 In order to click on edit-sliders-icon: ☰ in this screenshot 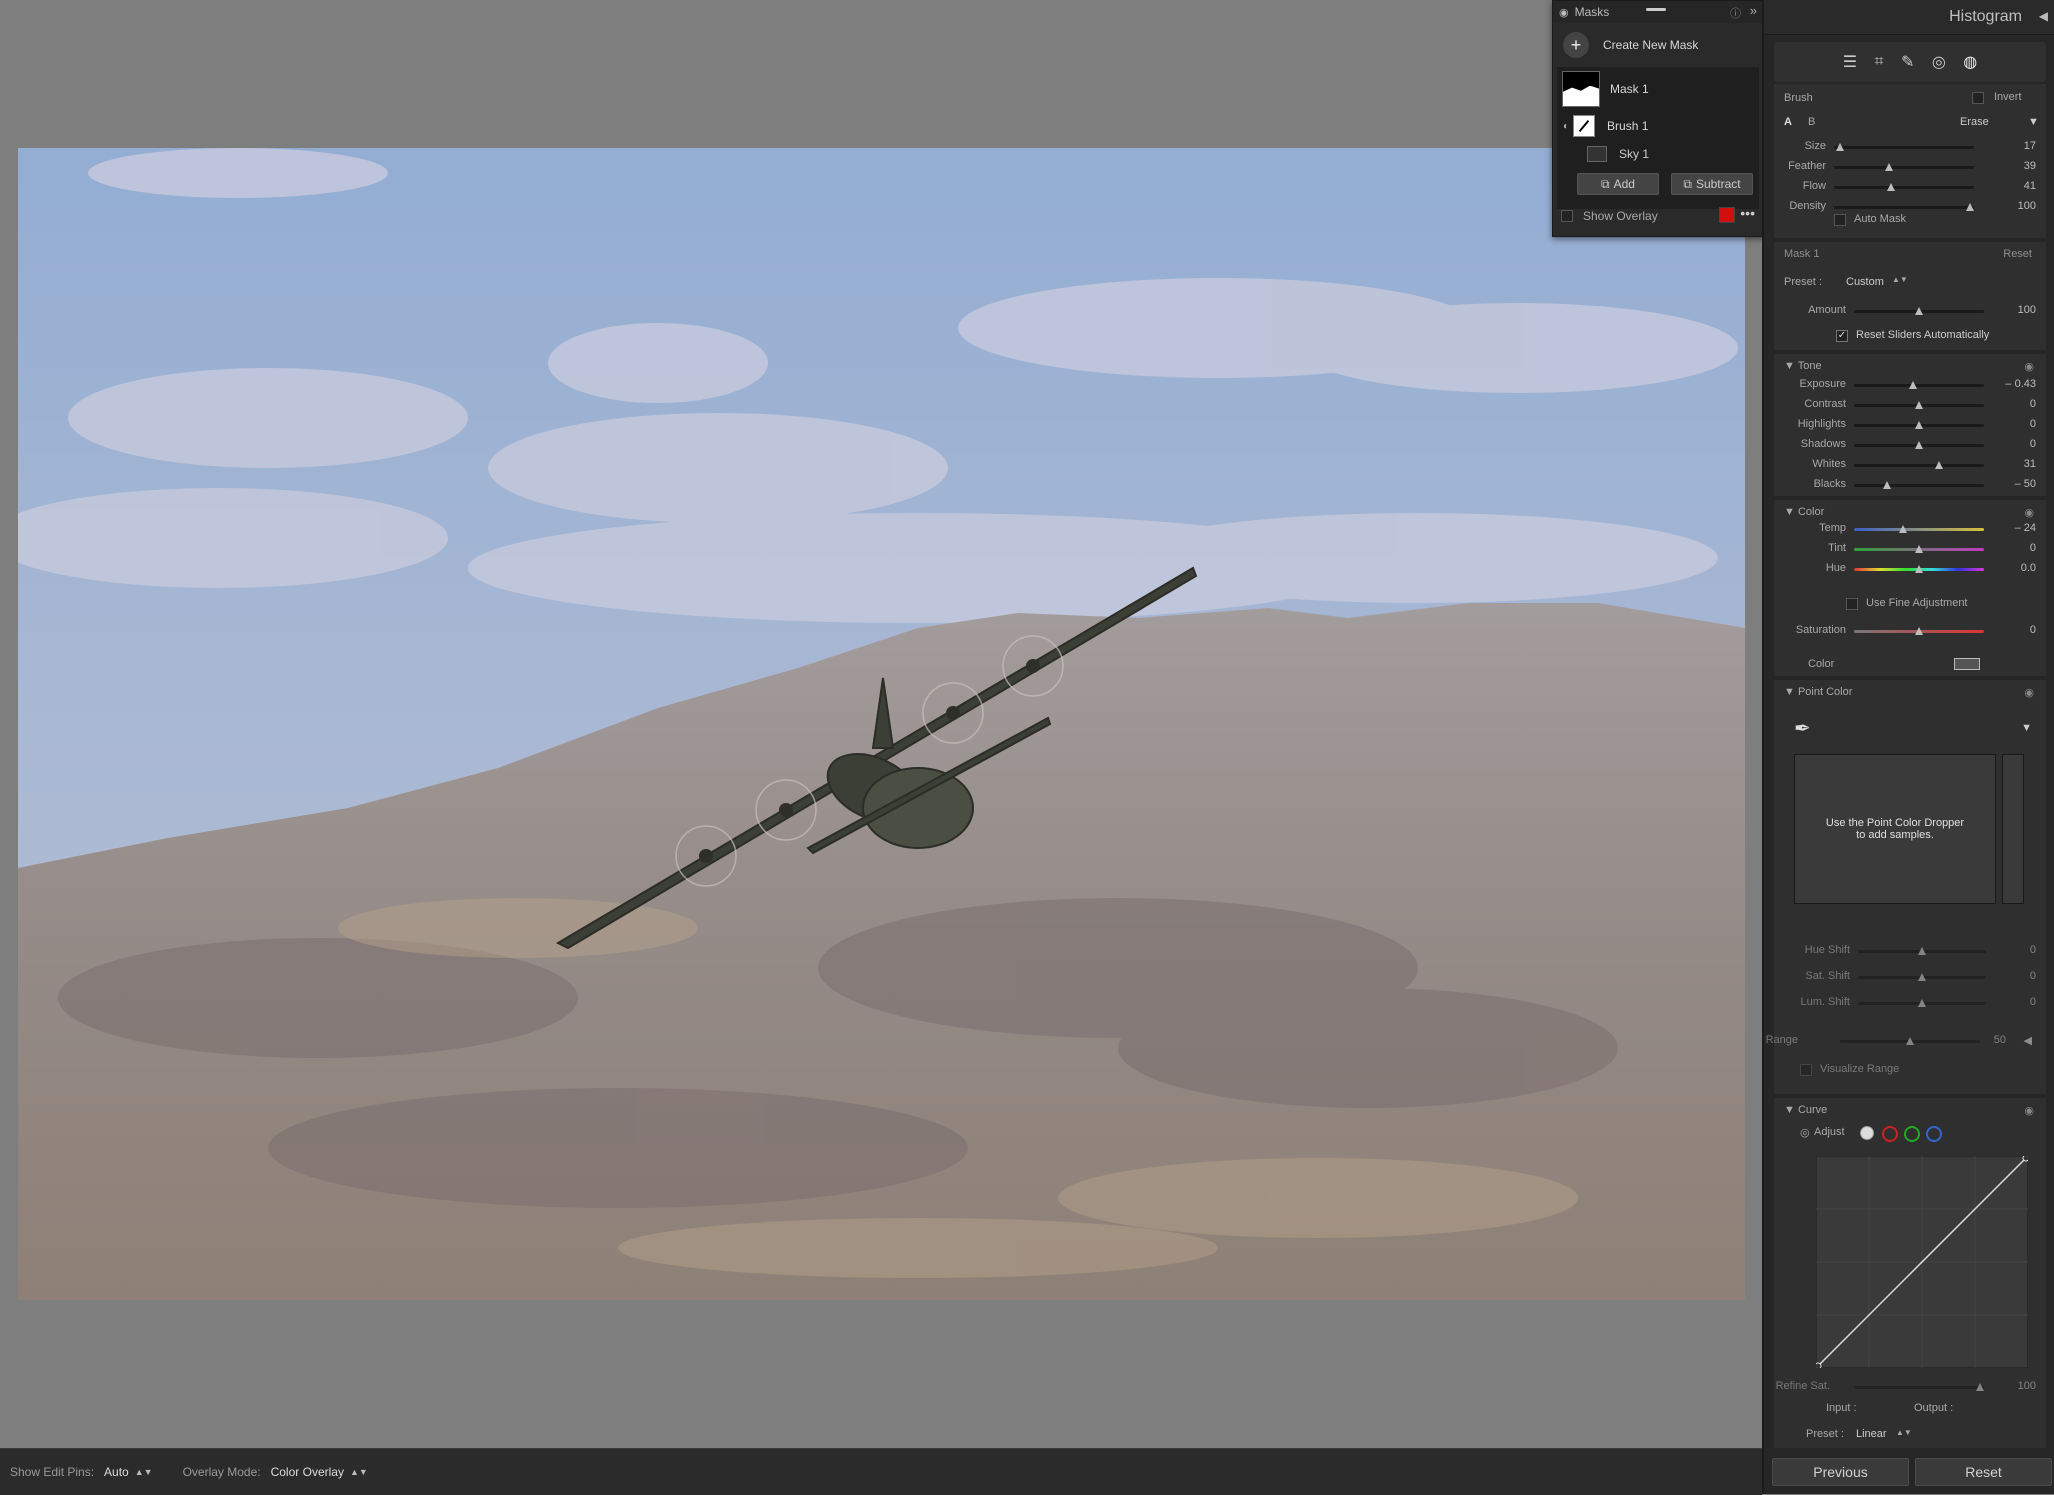, I will do `click(1850, 62)`.